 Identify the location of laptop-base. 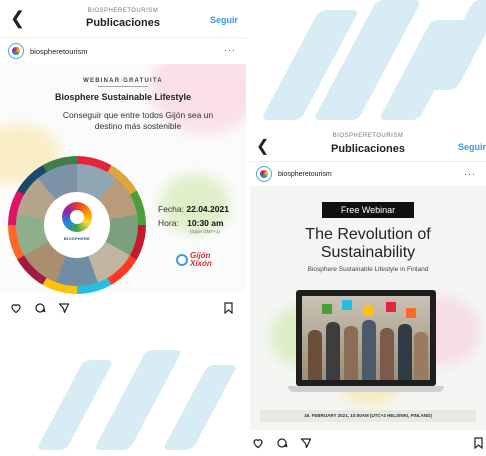
(366, 389).